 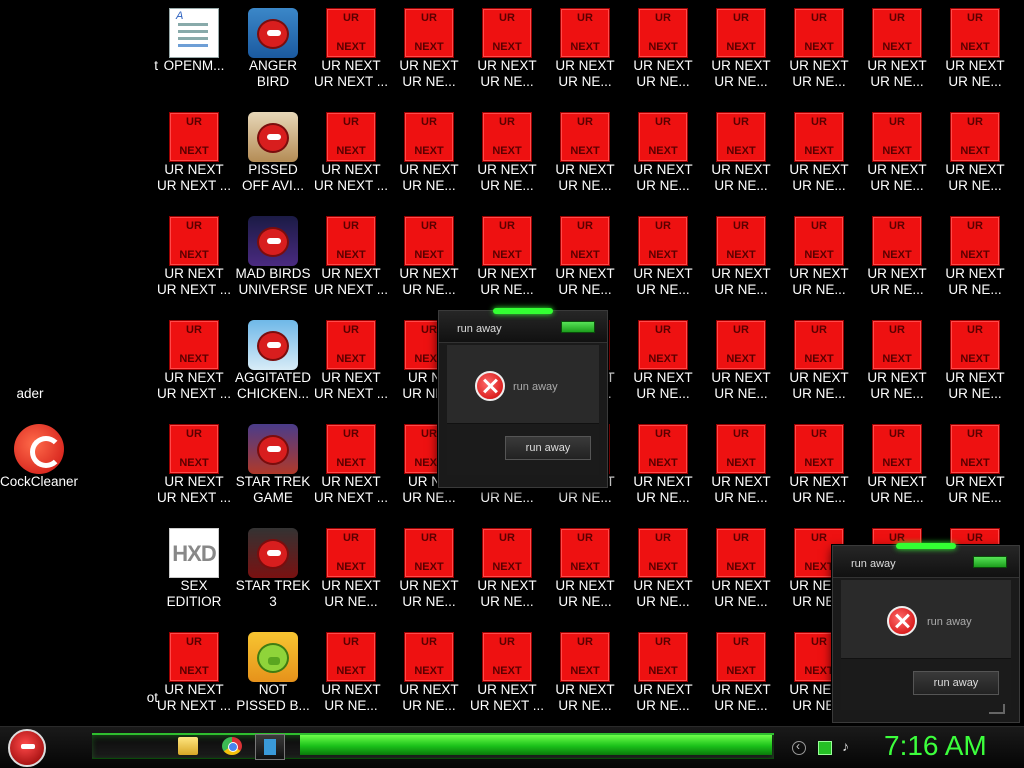 I want to click on error-dialog-1: run away run away run away, so click(x=523, y=398).